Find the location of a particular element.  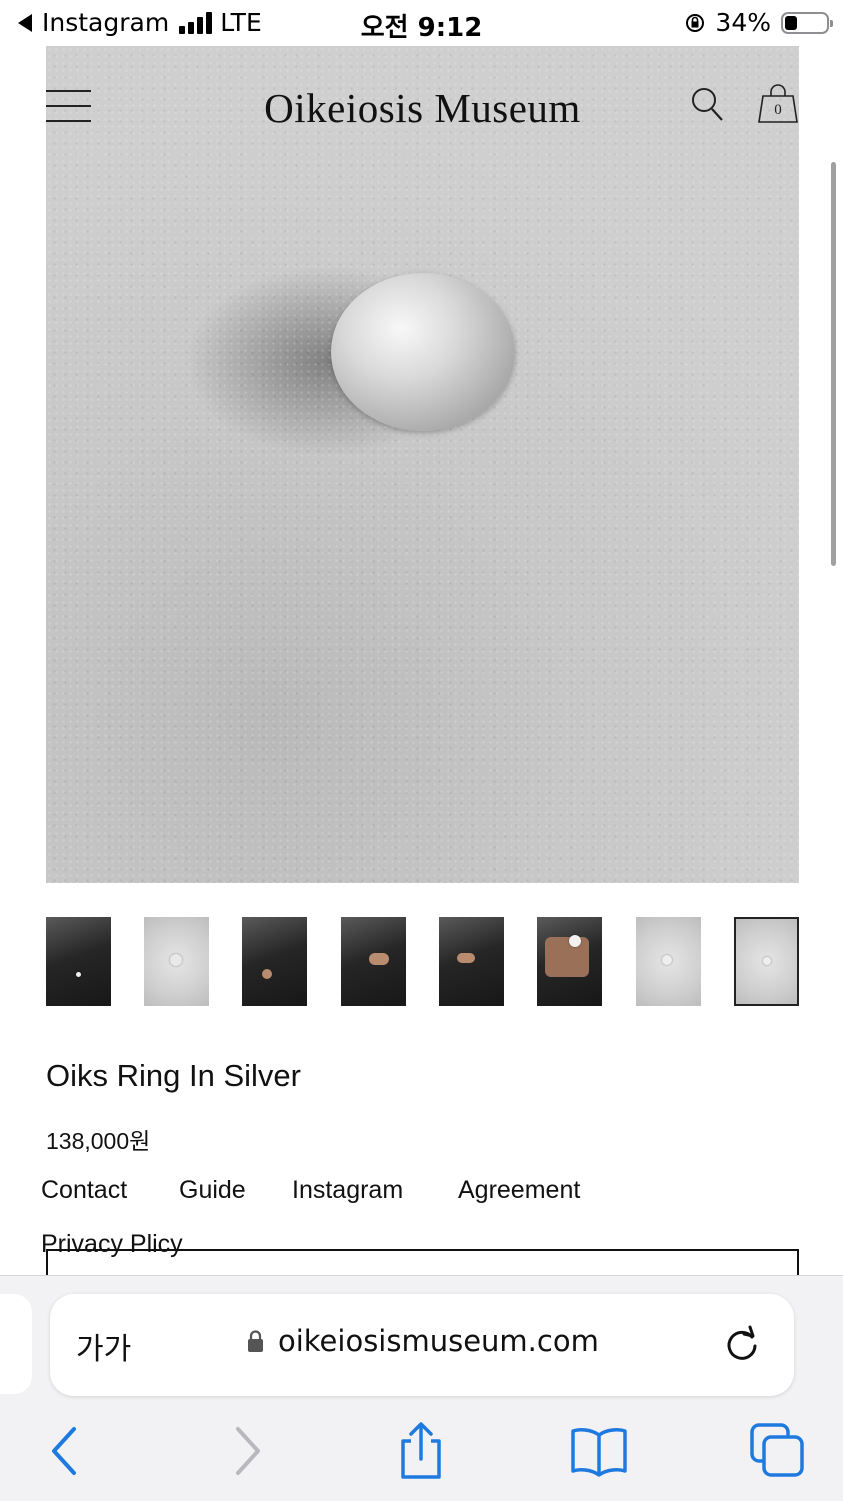

address-bar: 가가 oikeiosismuseum.com is located at coordinates (422, 1345).